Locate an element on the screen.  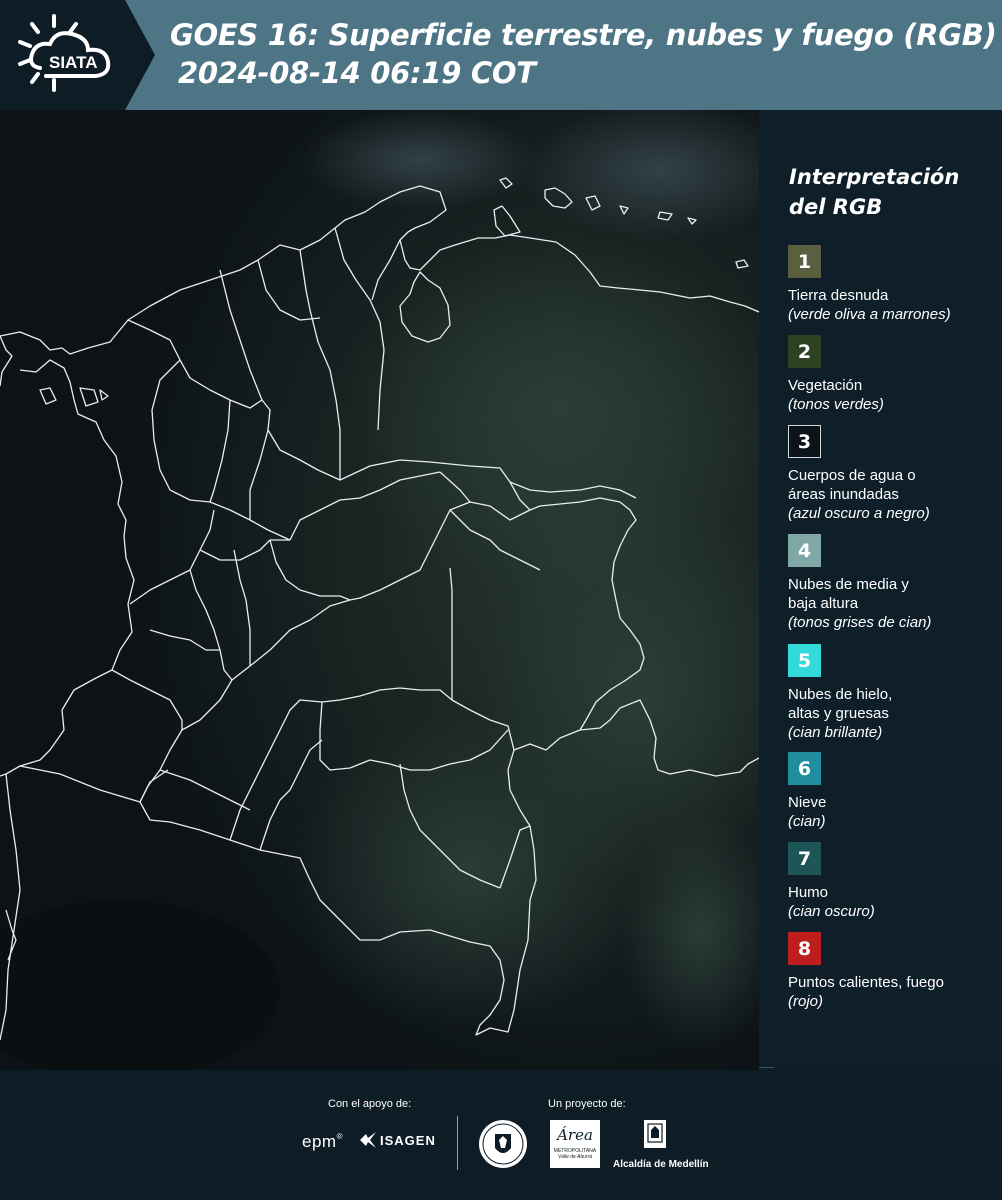
legend-item-vegetation: 2 Vegetación (tonos verdes) is located at coordinates (893, 374).